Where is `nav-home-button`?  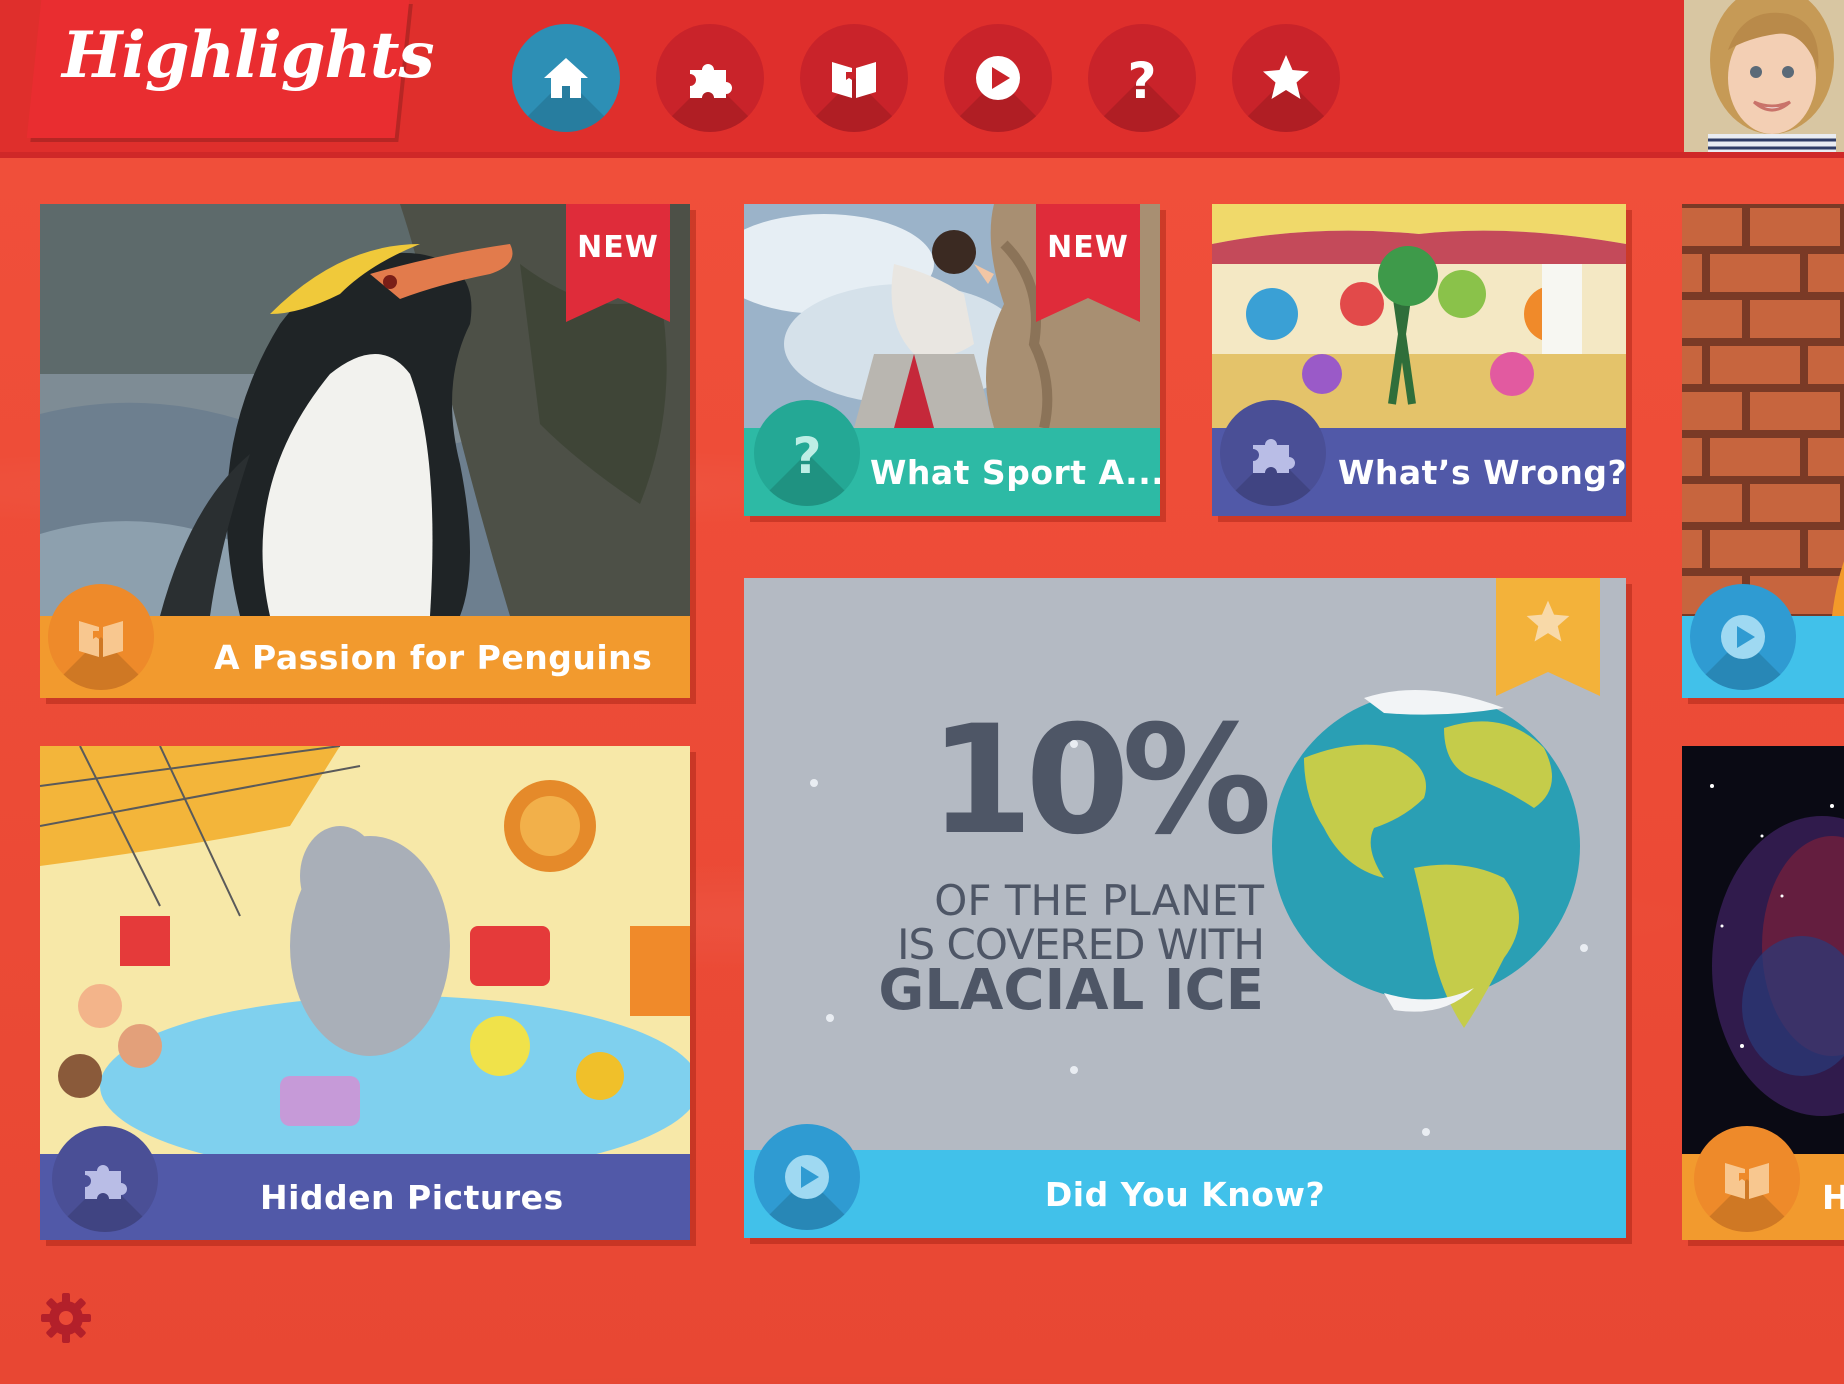
nav-home-button is located at coordinates (566, 78).